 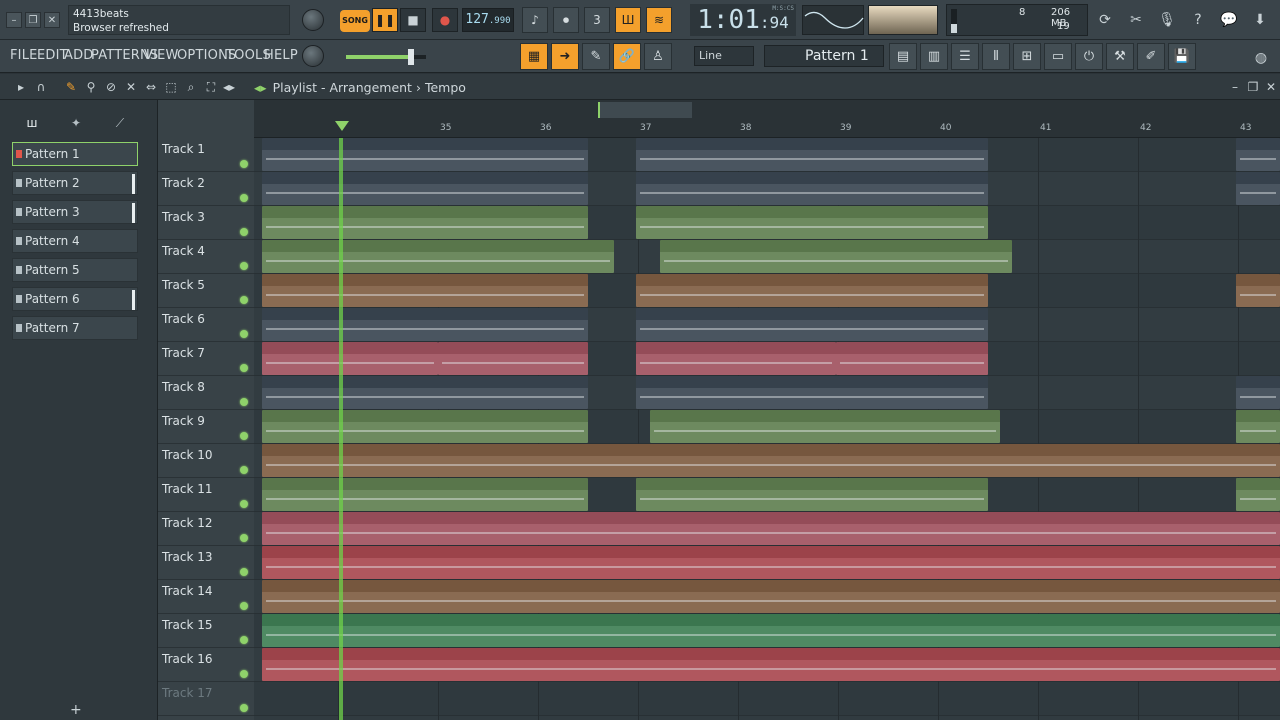 What do you see at coordinates (24, 55) in the screenshot?
I see `menu-file: FILE` at bounding box center [24, 55].